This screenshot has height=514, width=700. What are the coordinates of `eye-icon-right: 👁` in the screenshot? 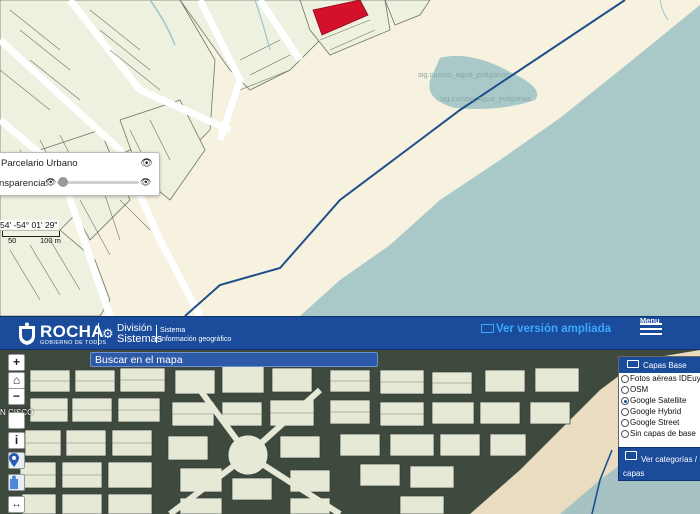 It's located at (145, 182).